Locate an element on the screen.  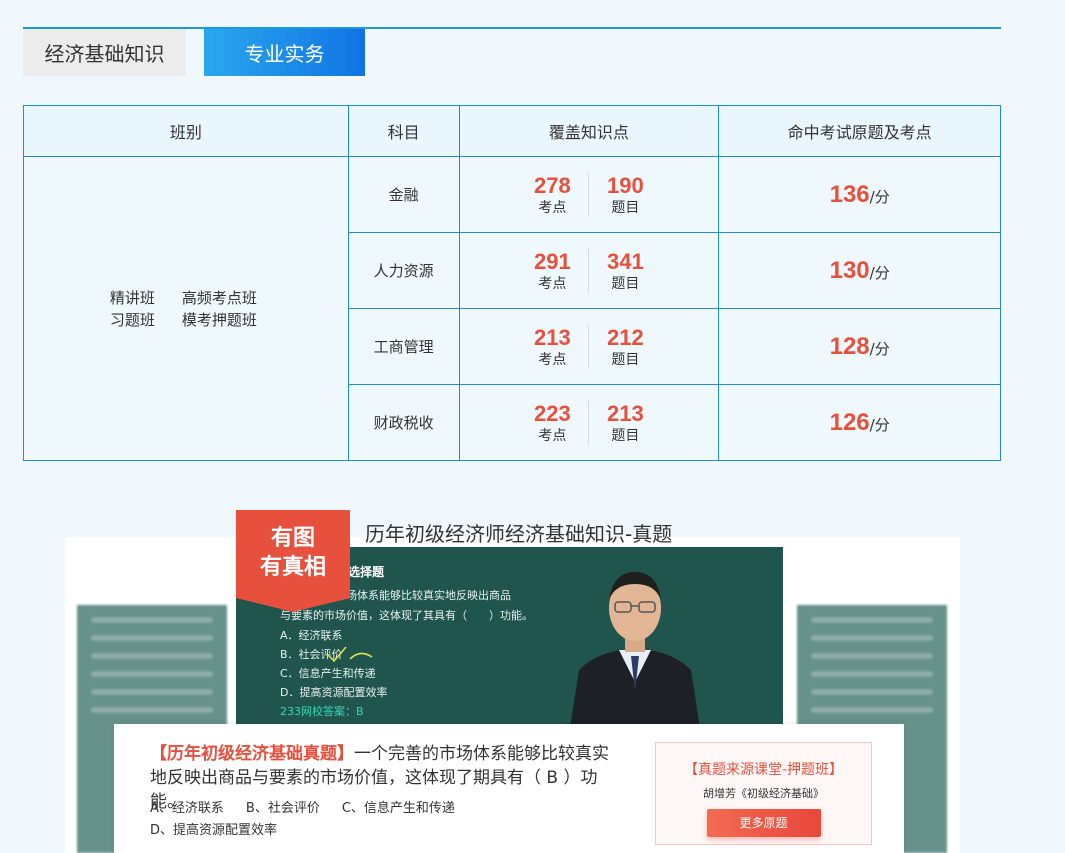
table-header-row: 班别 科目 覆盖知识点 命中考试原题及考点 is located at coordinates (512, 131).